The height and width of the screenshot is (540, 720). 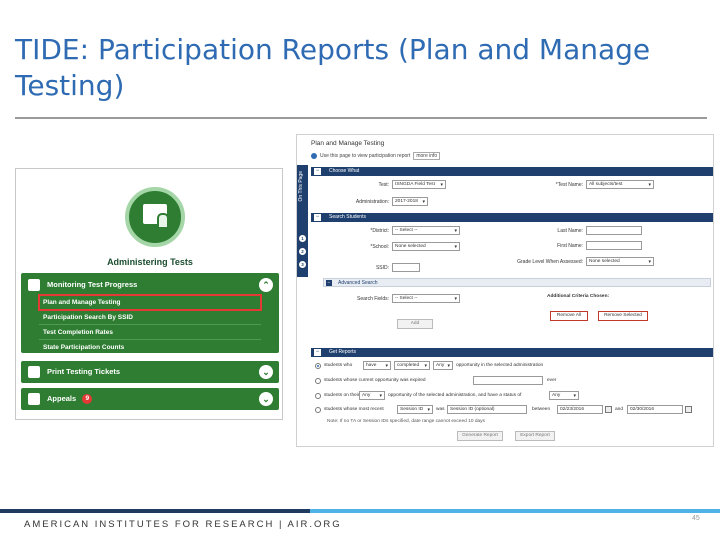 What do you see at coordinates (372, 202) in the screenshot?
I see `administration-label: Administration:` at bounding box center [372, 202].